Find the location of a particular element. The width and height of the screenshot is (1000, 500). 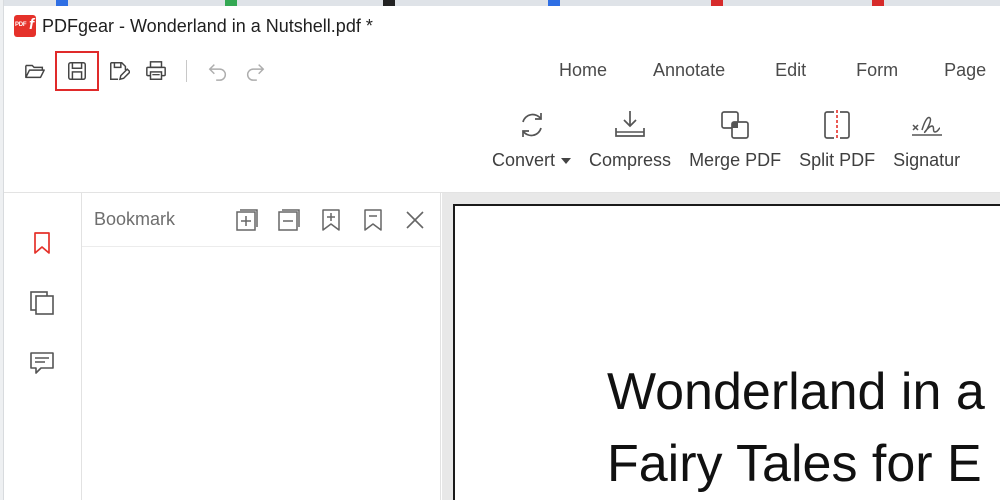

ribbon-tabs: Home Annotate Edit Form Page is located at coordinates (779, 70).